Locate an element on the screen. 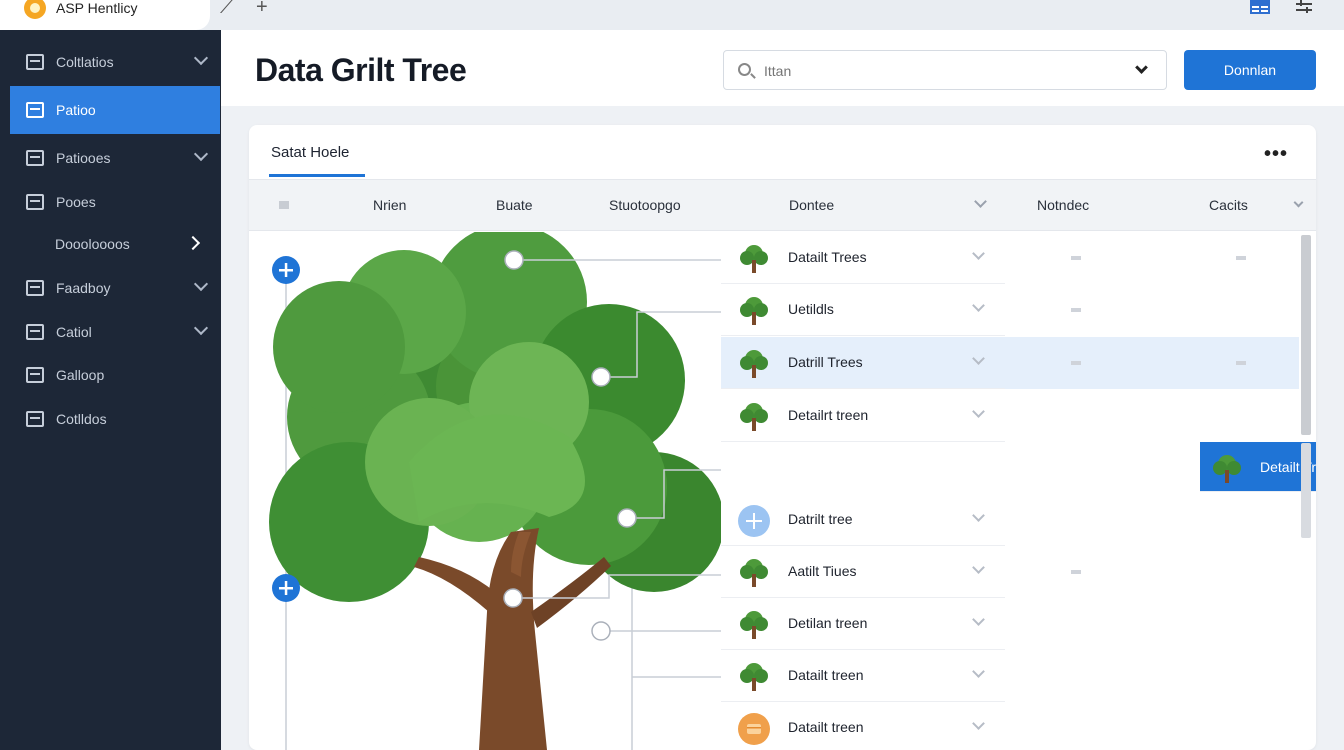  table-row: Datailt Trees is located at coordinates (863, 258).